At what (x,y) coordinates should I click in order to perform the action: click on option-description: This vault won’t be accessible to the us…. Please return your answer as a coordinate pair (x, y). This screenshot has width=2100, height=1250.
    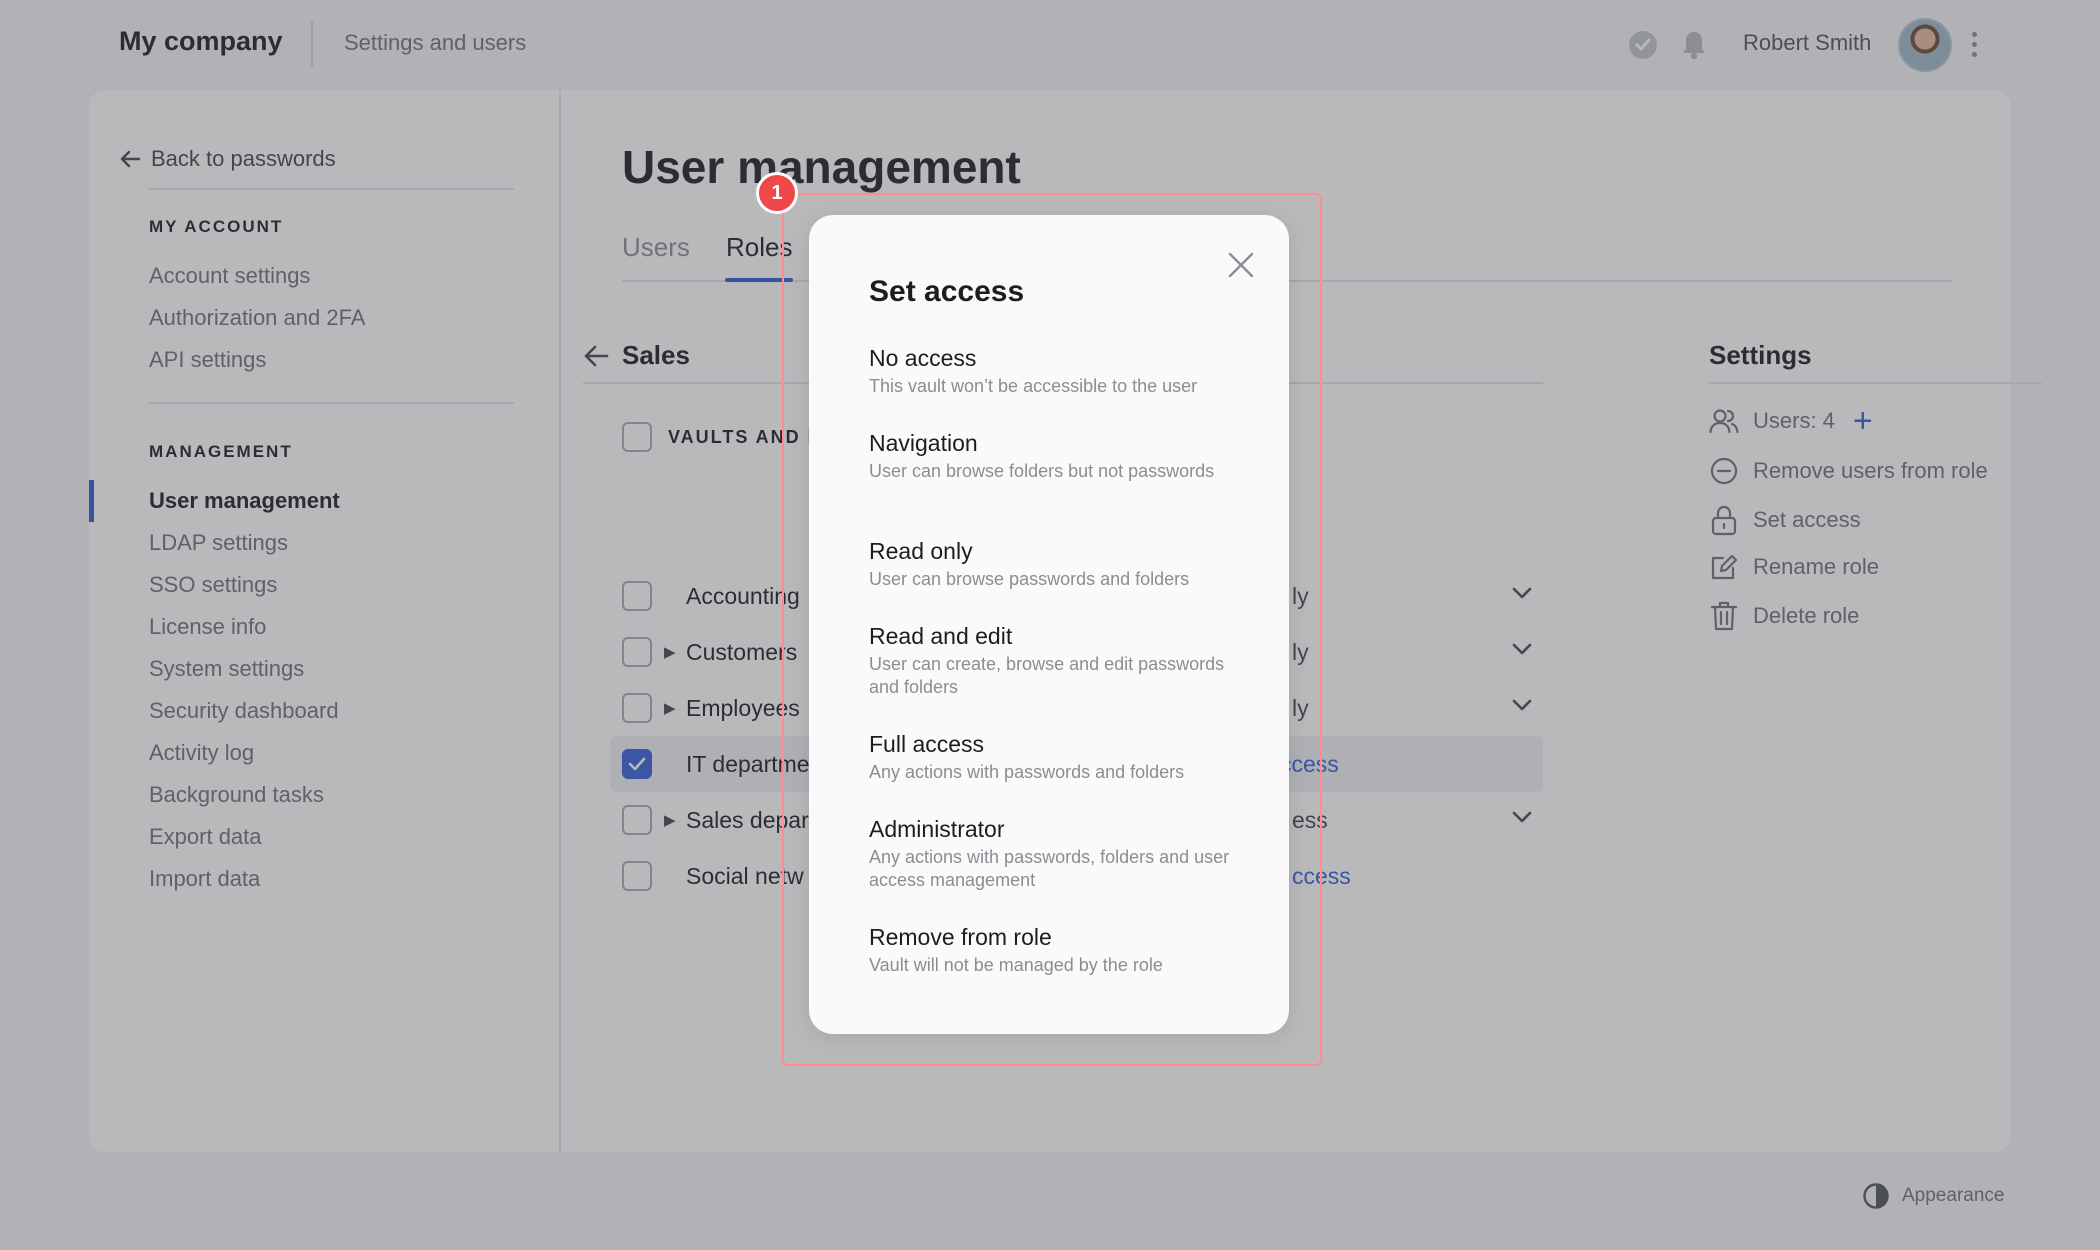
    Looking at the image, I should click on (1033, 386).